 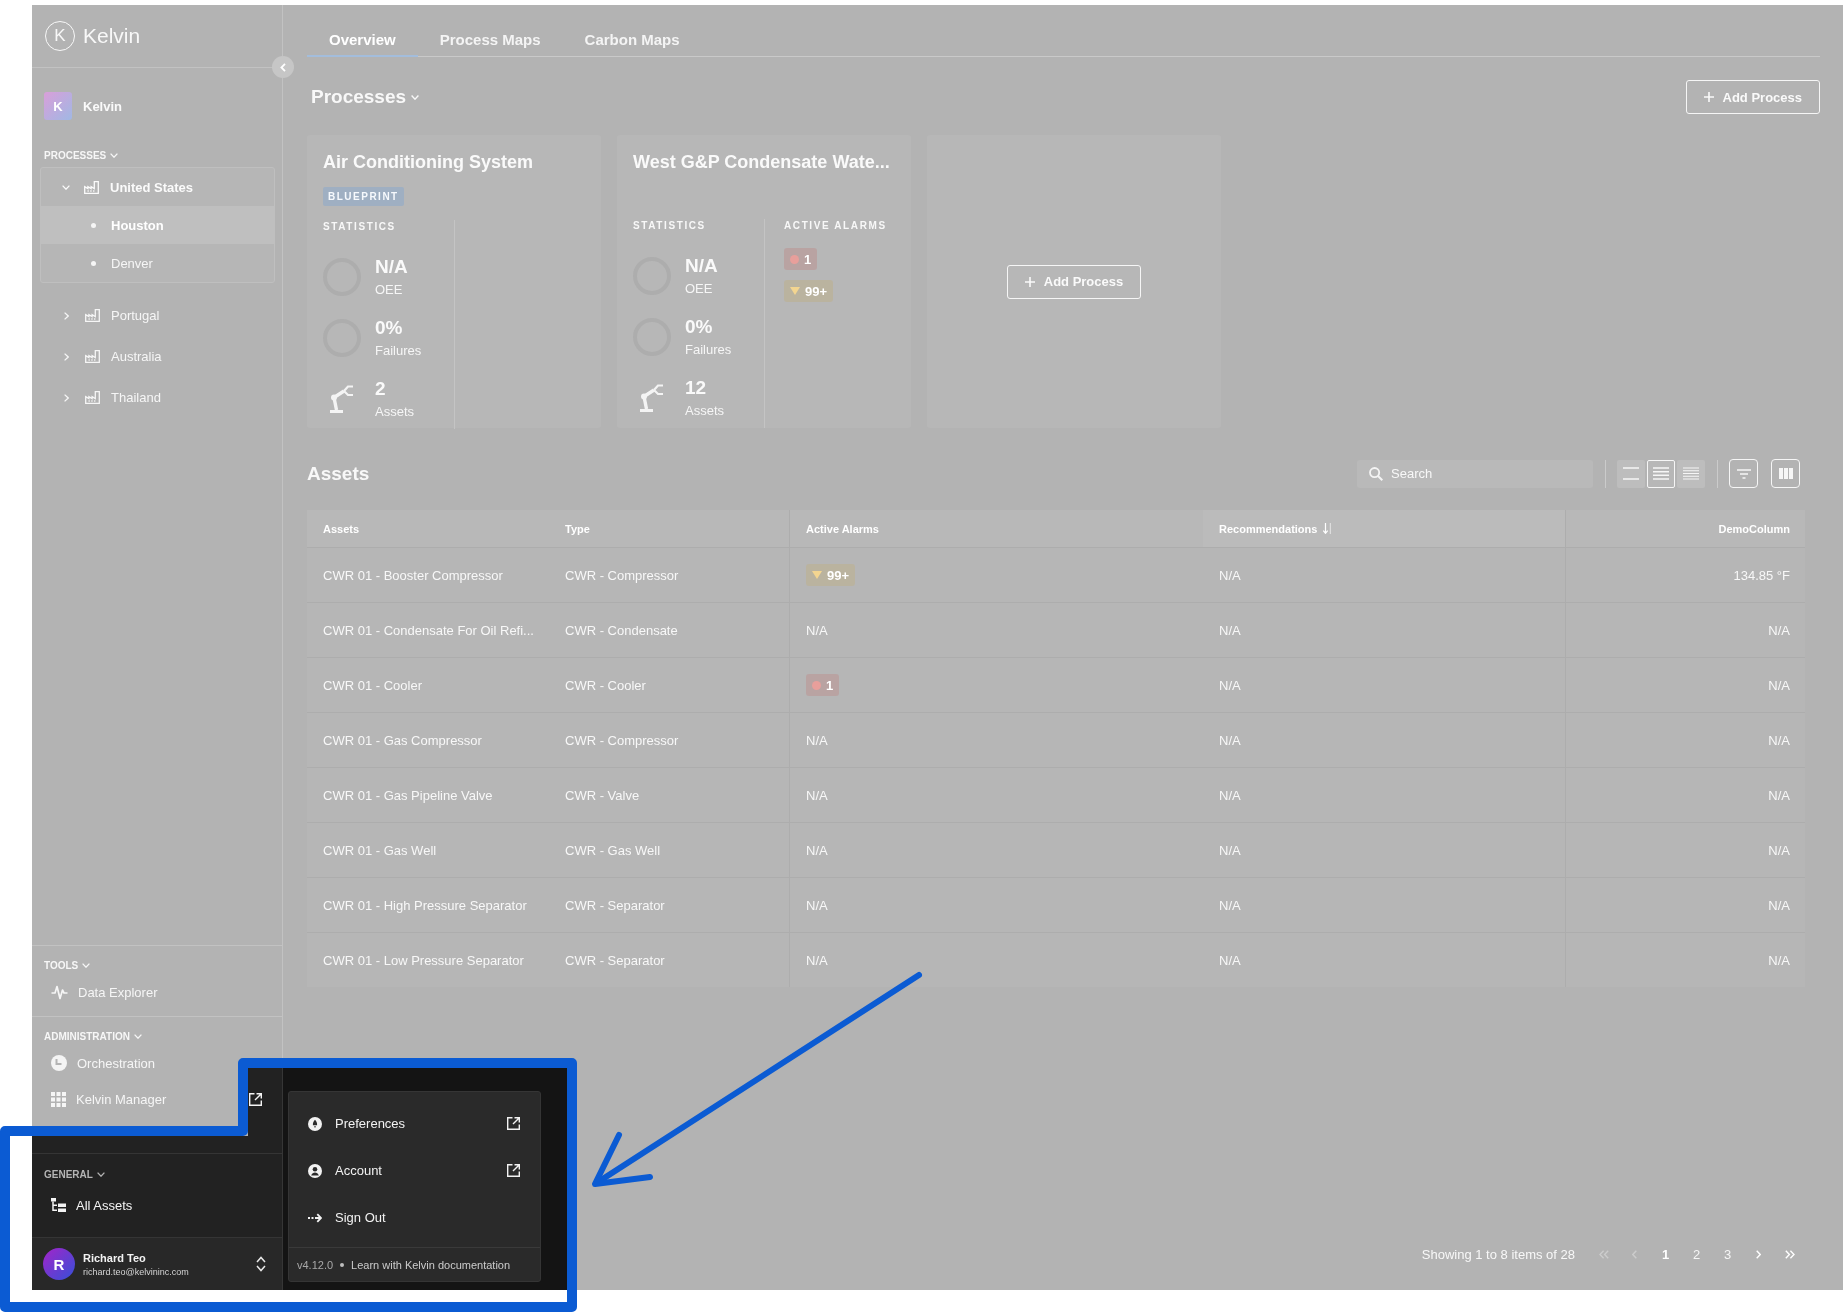 I want to click on page-button: 1, so click(x=1665, y=1254).